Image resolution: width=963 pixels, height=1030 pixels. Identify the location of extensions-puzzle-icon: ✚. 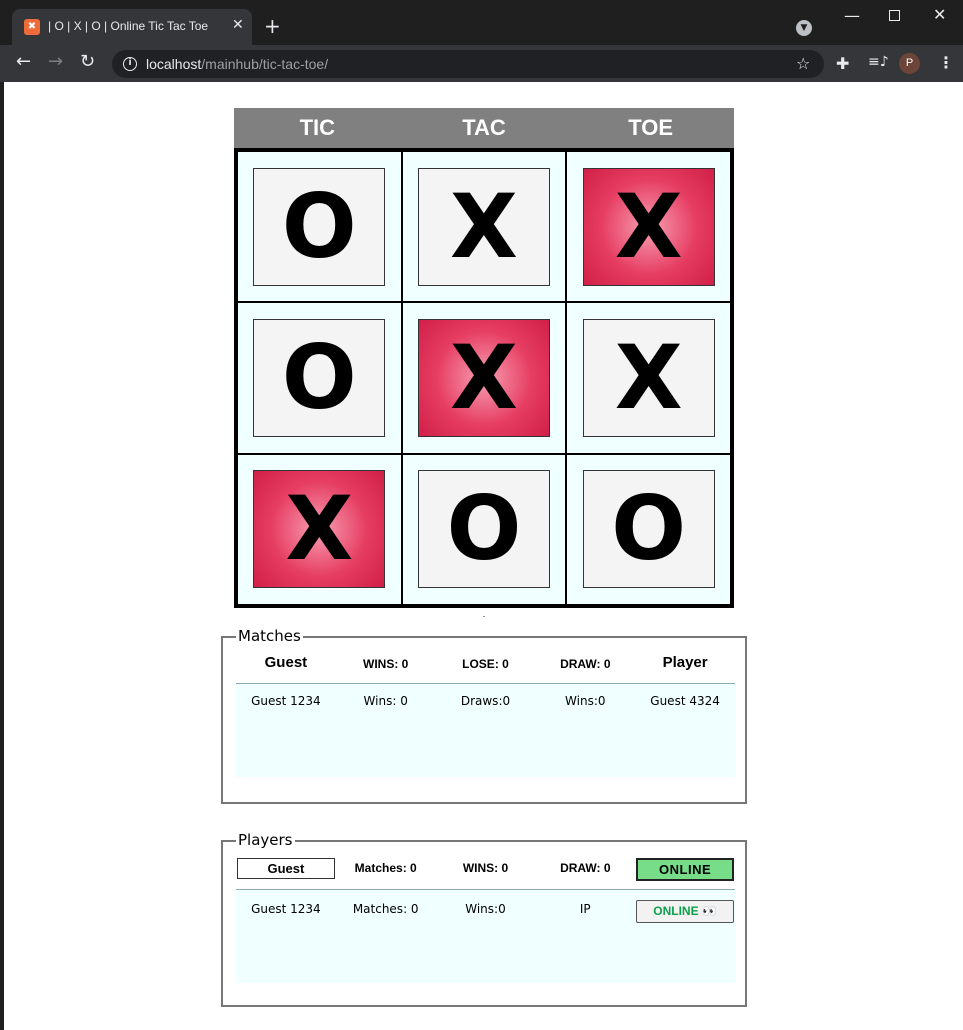
(842, 63).